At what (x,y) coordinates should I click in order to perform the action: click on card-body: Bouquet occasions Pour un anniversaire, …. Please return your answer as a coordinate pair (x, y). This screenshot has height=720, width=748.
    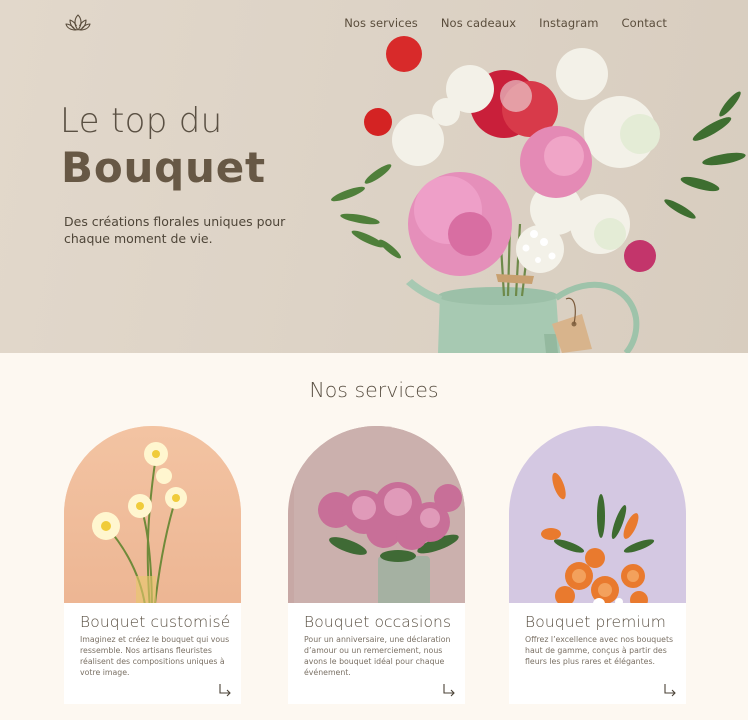
    Looking at the image, I should click on (376, 653).